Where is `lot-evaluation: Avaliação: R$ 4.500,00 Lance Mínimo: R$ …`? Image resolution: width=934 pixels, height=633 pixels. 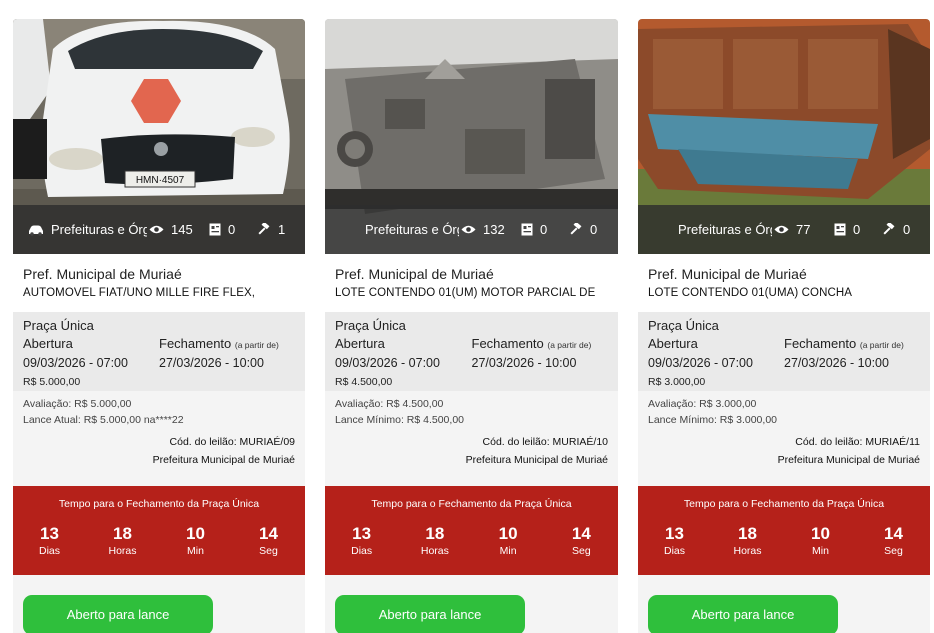
lot-evaluation: Avaliação: R$ 4.500,00 Lance Mínimo: R$ … is located at coordinates (471, 438).